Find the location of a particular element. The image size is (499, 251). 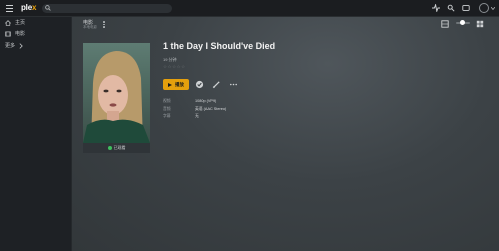

chevron-right-icon is located at coordinates (21, 45).